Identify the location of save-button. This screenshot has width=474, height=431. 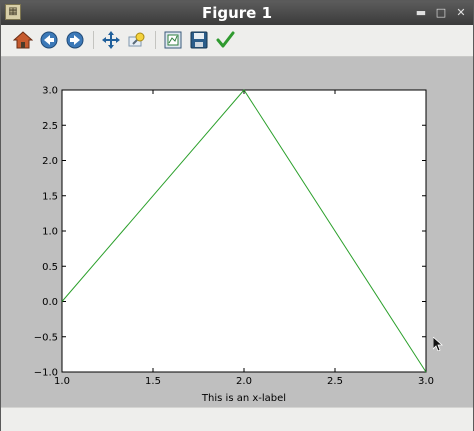
(199, 40).